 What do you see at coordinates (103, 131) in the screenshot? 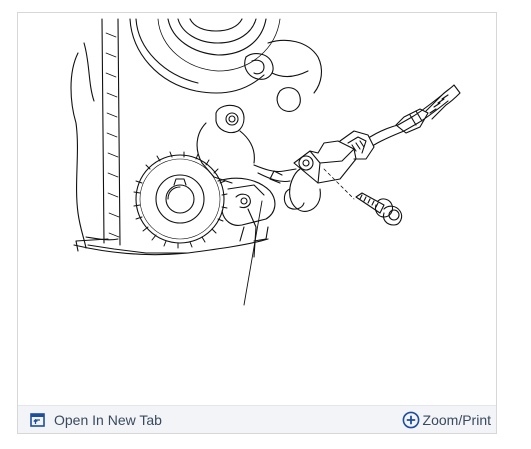
I see `timing-belt-left-edge` at bounding box center [103, 131].